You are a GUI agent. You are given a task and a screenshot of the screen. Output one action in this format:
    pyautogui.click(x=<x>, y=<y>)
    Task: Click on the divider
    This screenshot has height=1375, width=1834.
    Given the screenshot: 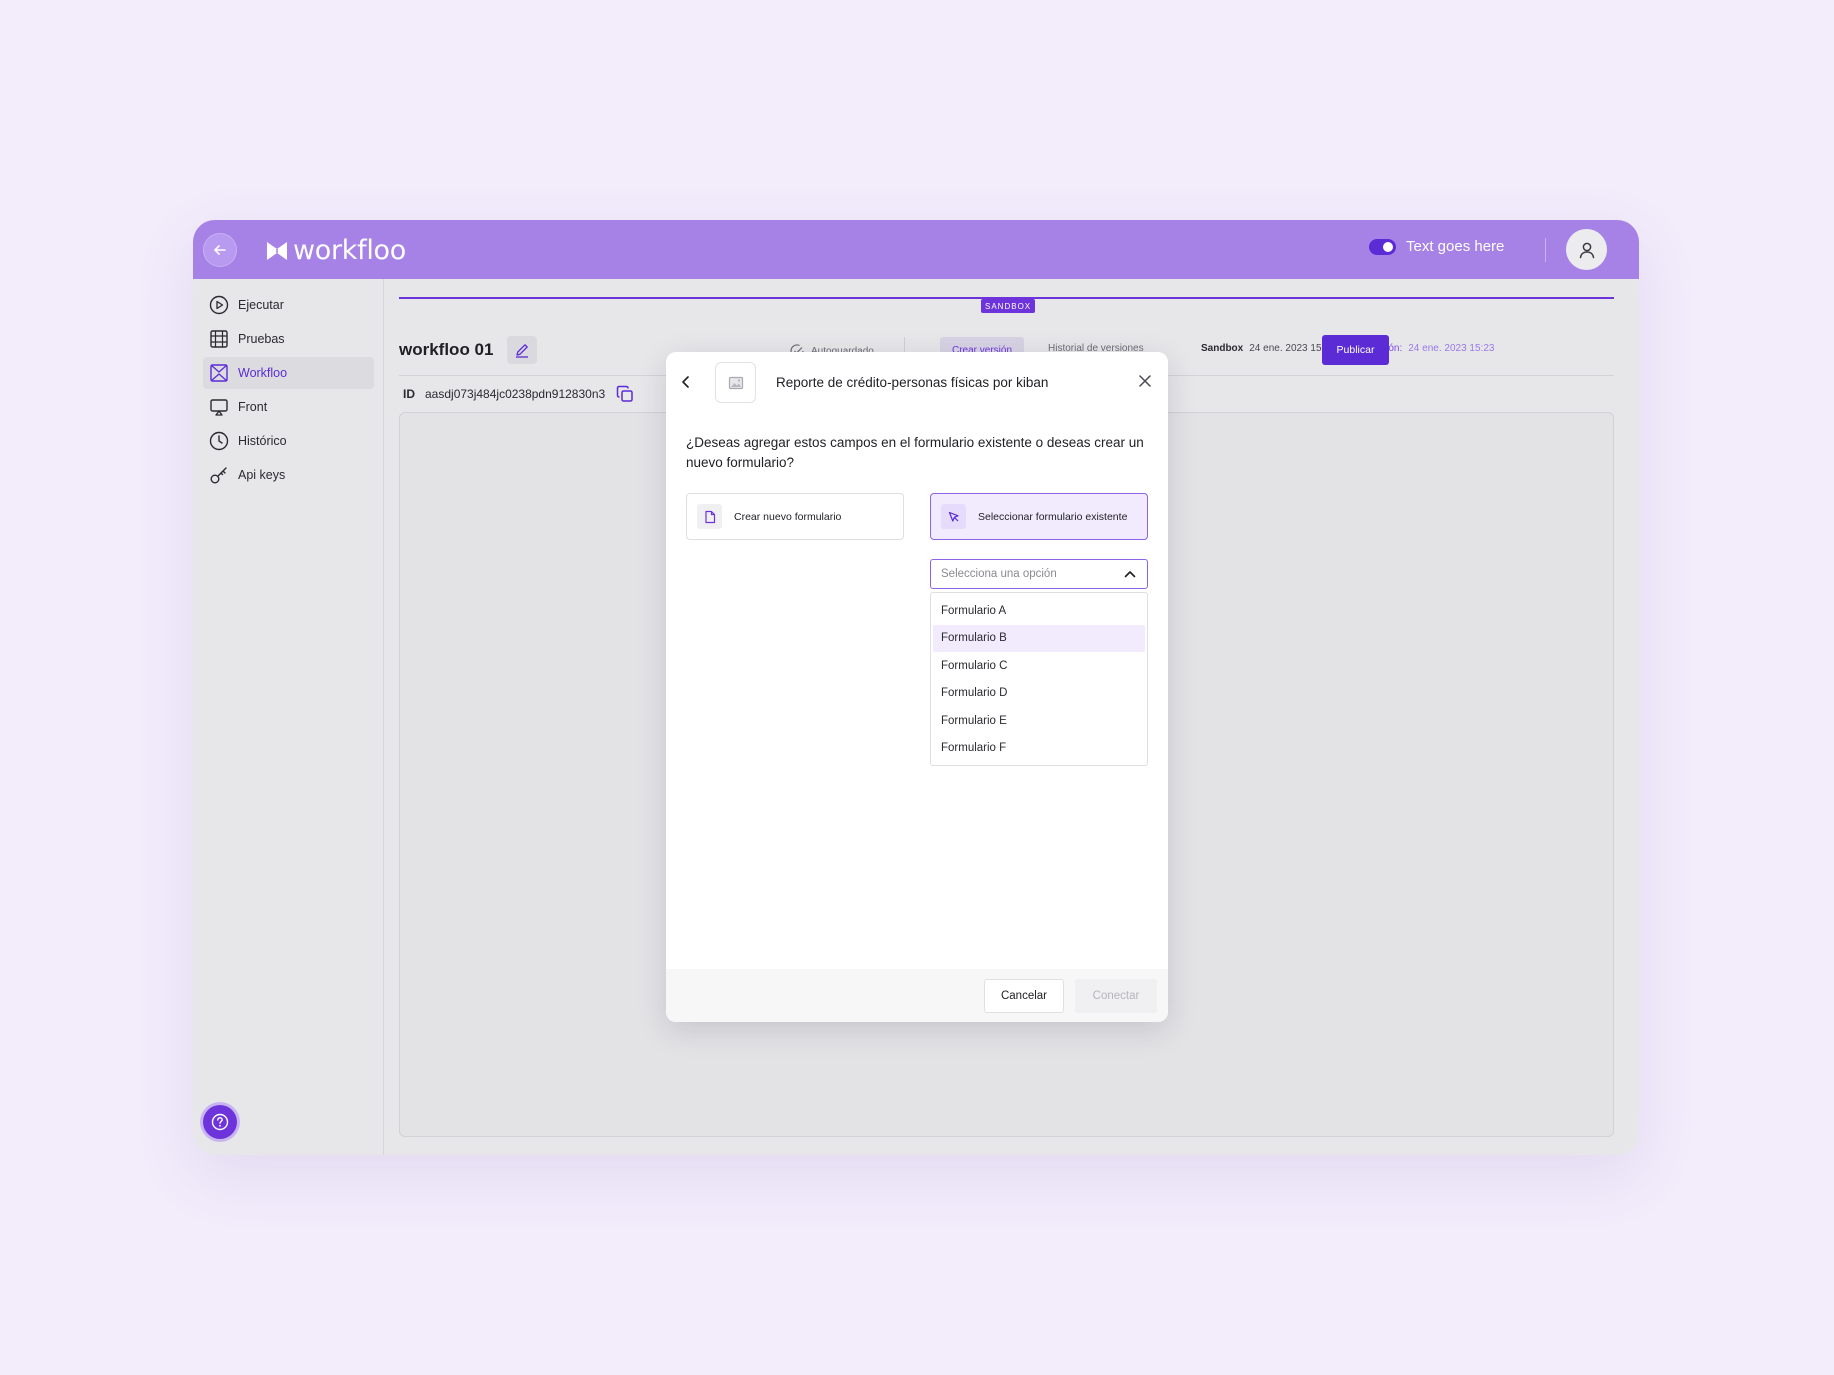 What is the action you would take?
    pyautogui.click(x=1545, y=250)
    